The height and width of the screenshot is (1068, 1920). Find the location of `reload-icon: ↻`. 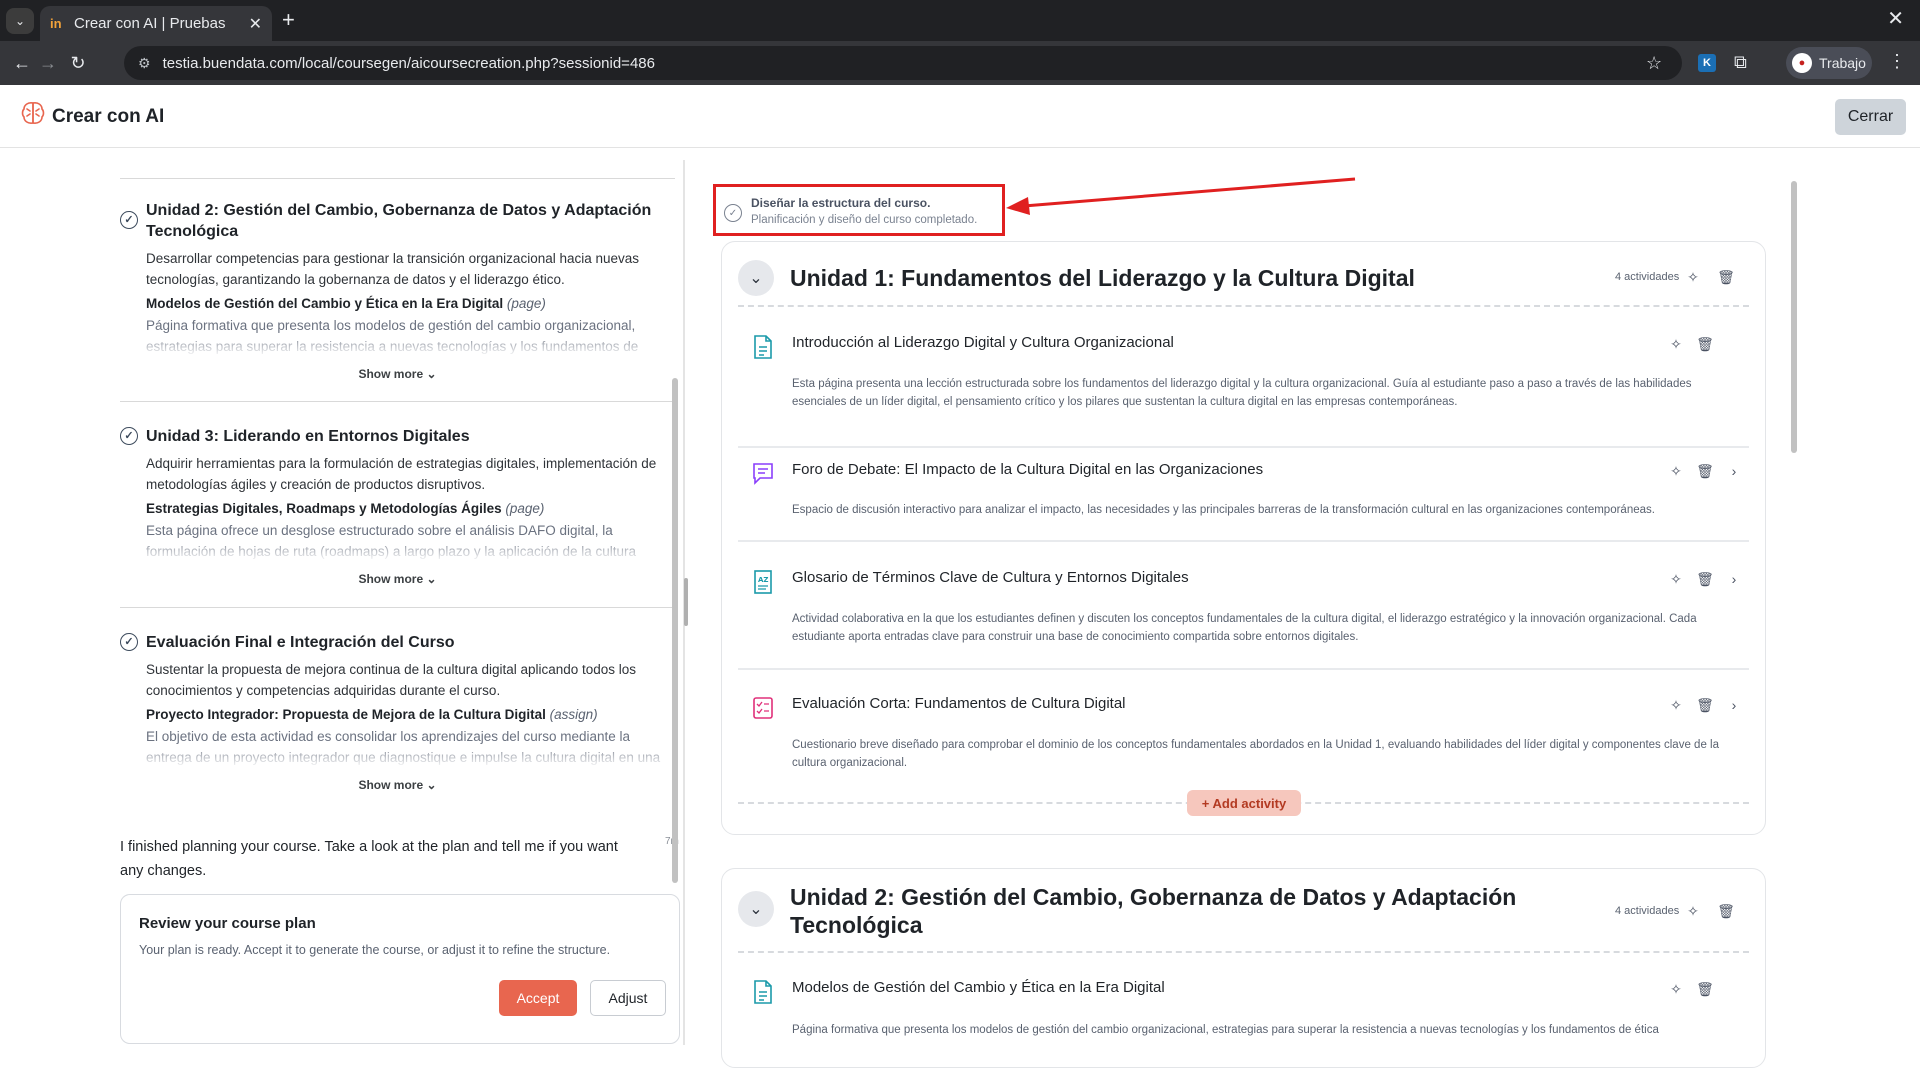

reload-icon: ↻ is located at coordinates (78, 63).